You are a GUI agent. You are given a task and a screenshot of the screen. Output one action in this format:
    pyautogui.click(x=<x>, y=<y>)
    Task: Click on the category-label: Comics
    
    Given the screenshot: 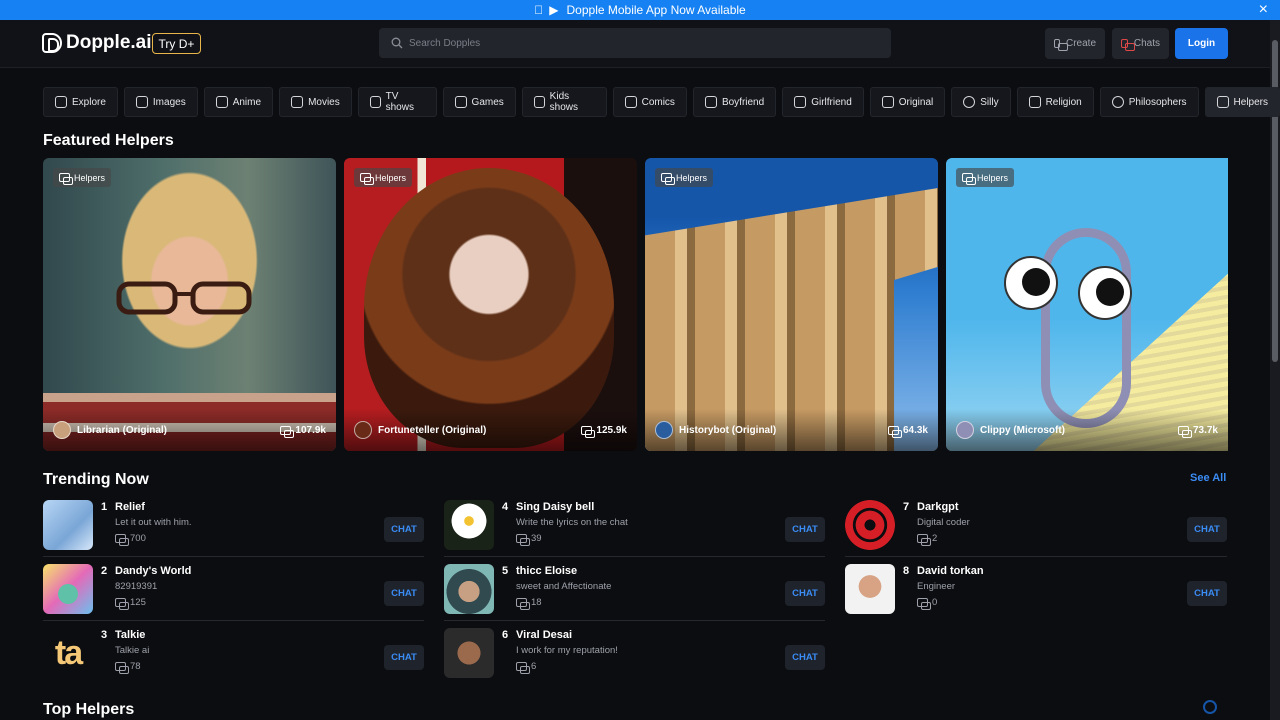 What is the action you would take?
    pyautogui.click(x=658, y=102)
    